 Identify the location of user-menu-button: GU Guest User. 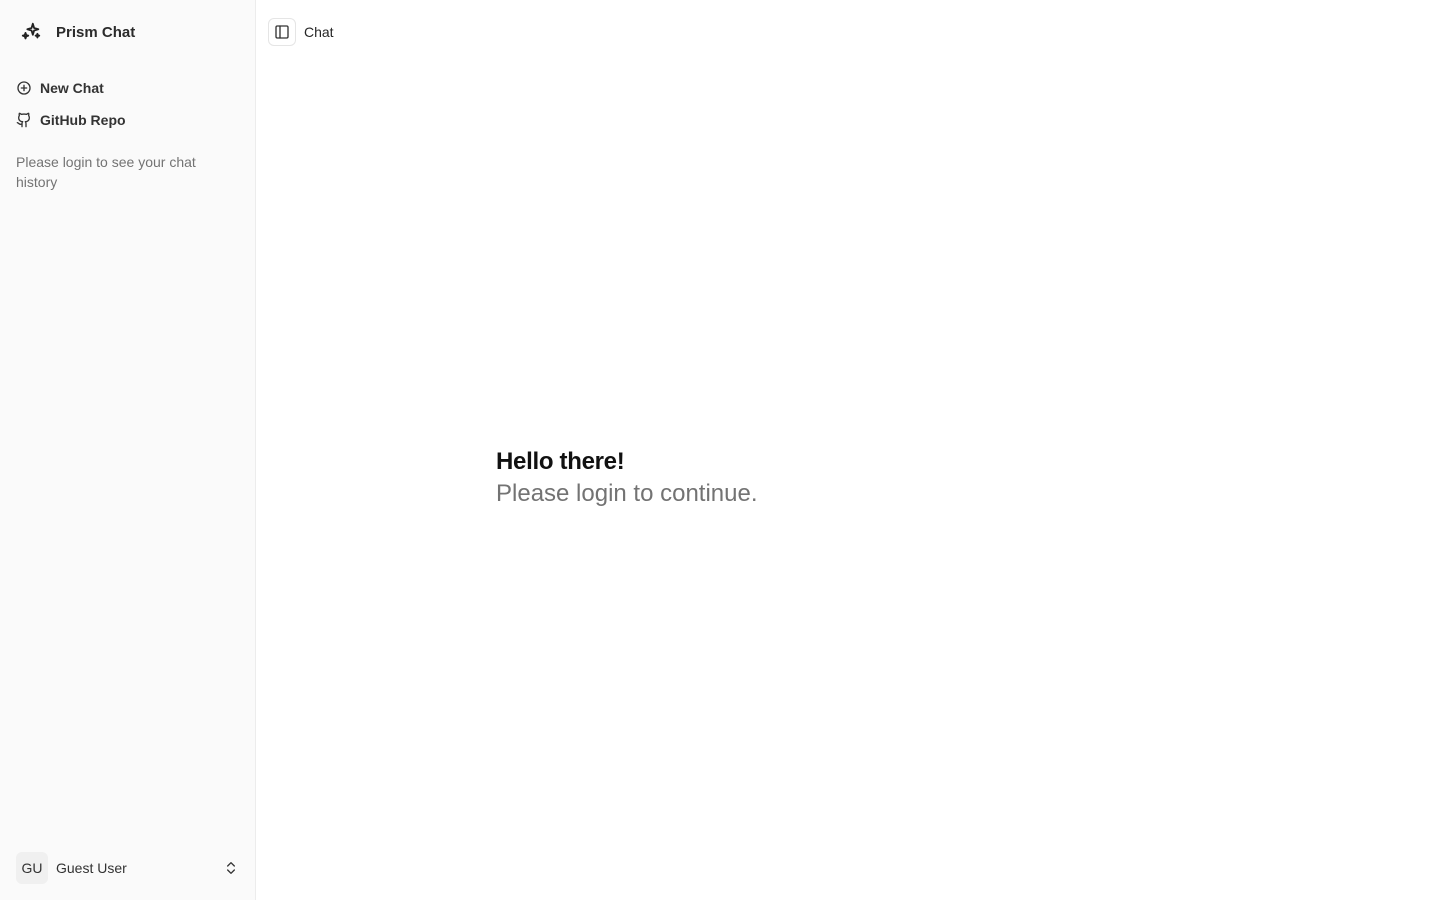
(127, 868).